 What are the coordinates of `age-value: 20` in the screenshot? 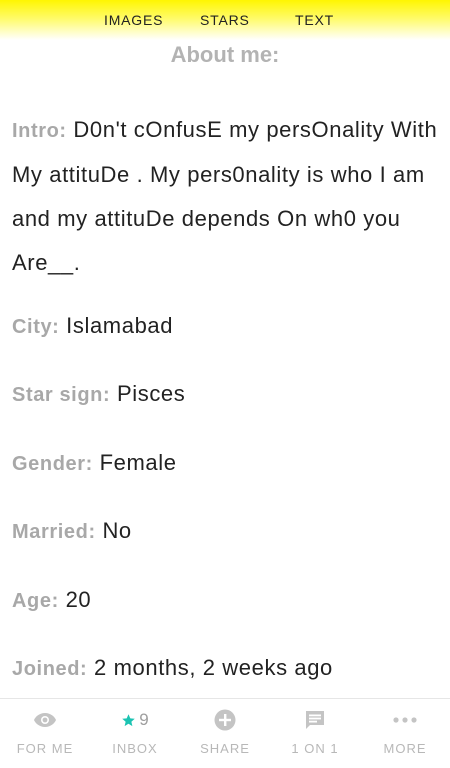 It's located at (78, 599).